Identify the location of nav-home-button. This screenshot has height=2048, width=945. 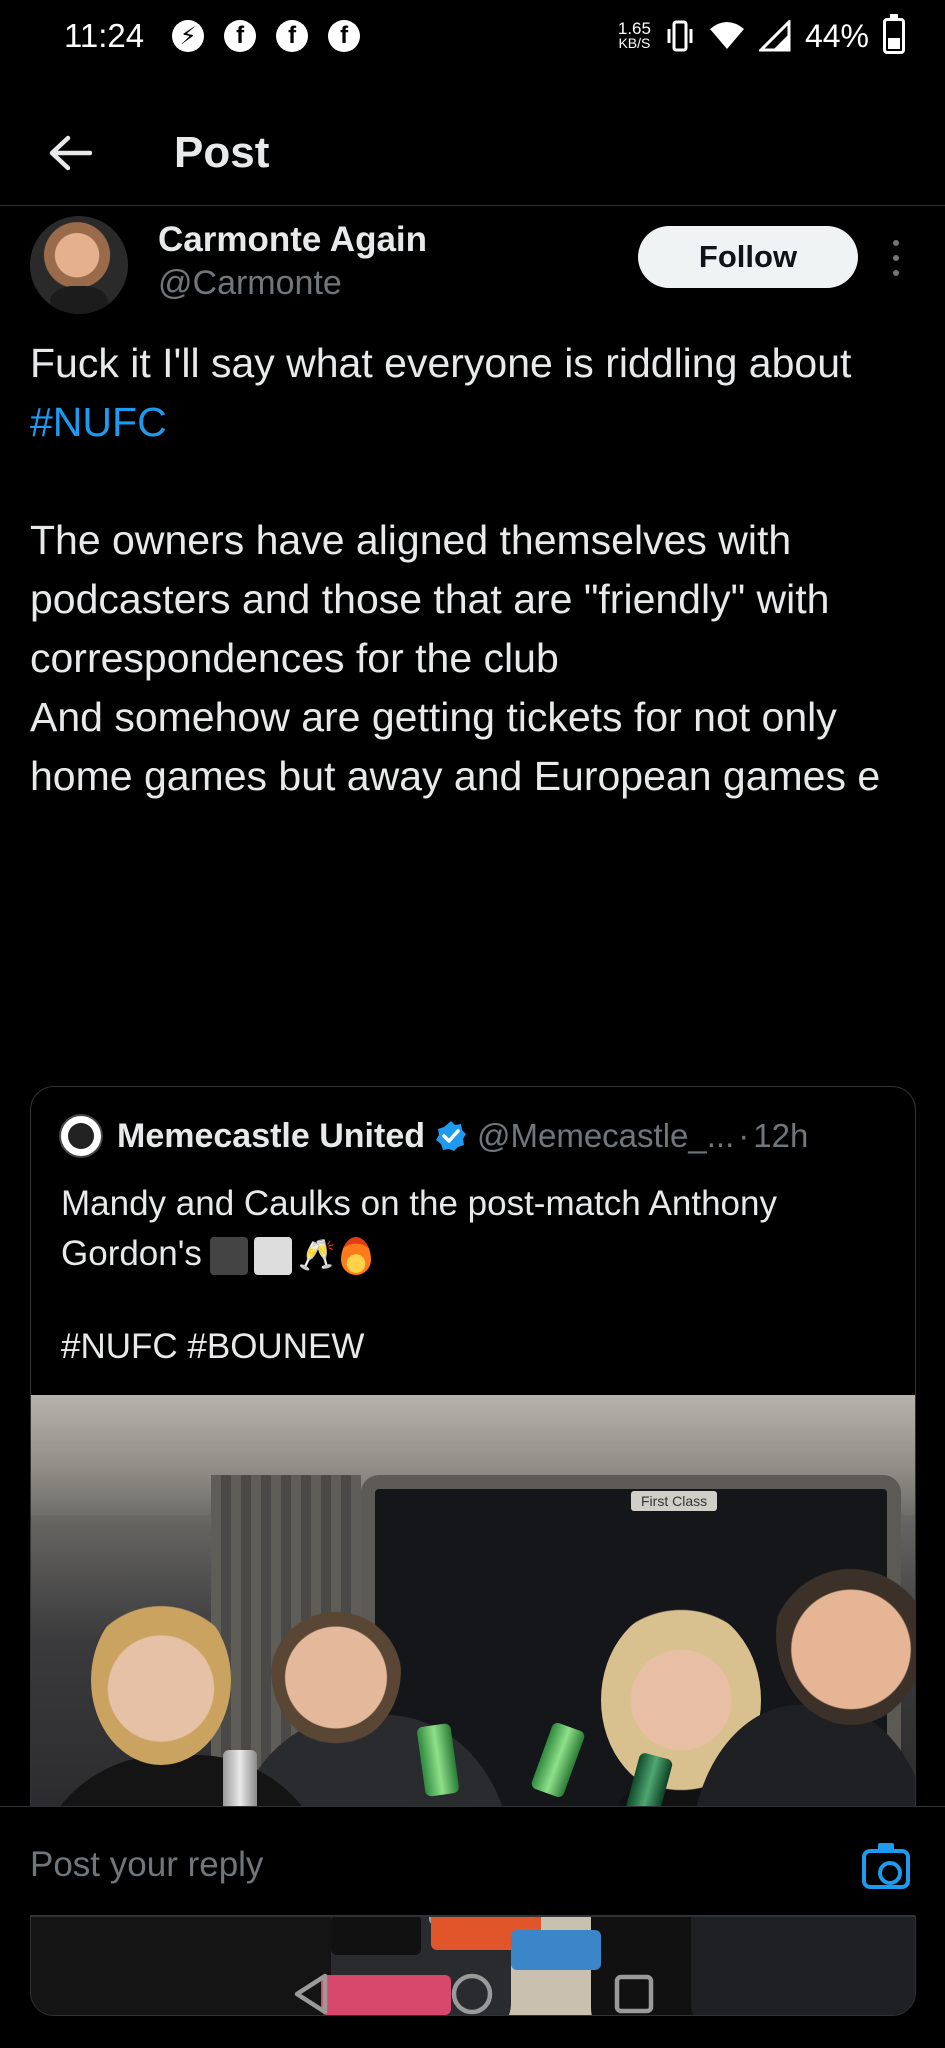
(472, 1994).